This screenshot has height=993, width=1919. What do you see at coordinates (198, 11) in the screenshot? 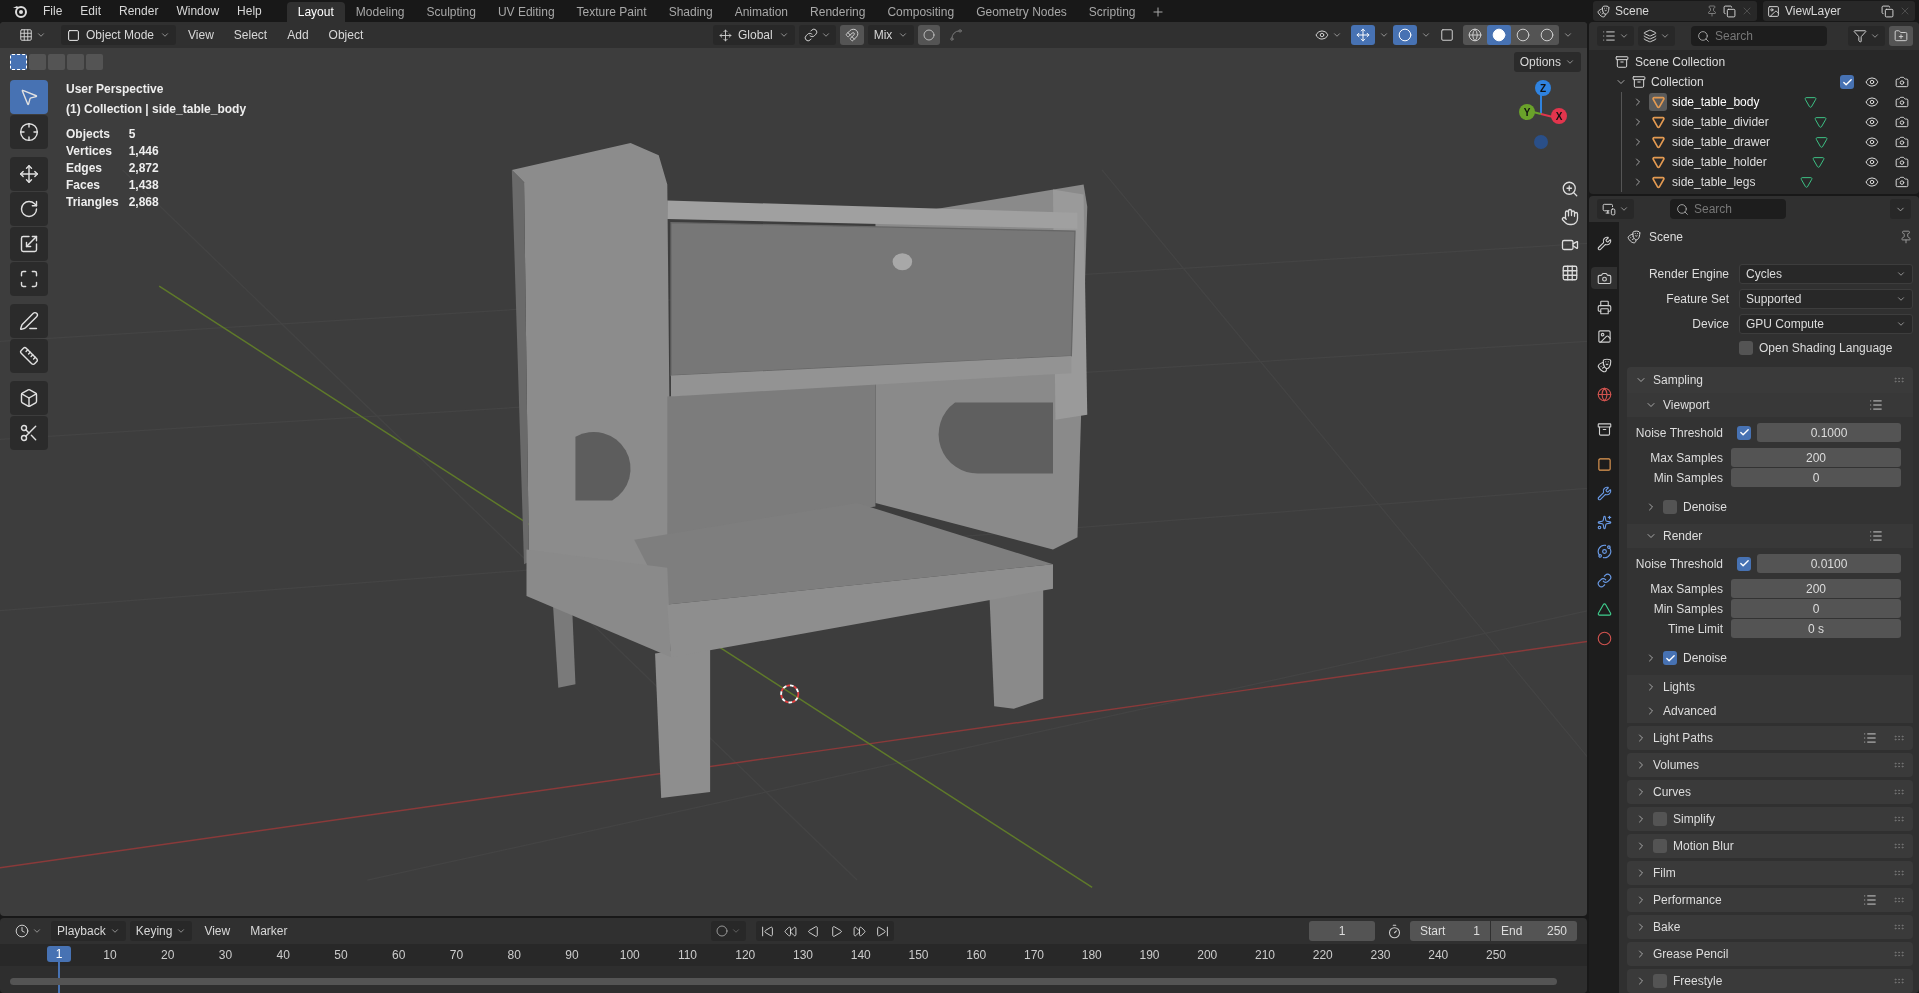
I see `menu-item: Window` at bounding box center [198, 11].